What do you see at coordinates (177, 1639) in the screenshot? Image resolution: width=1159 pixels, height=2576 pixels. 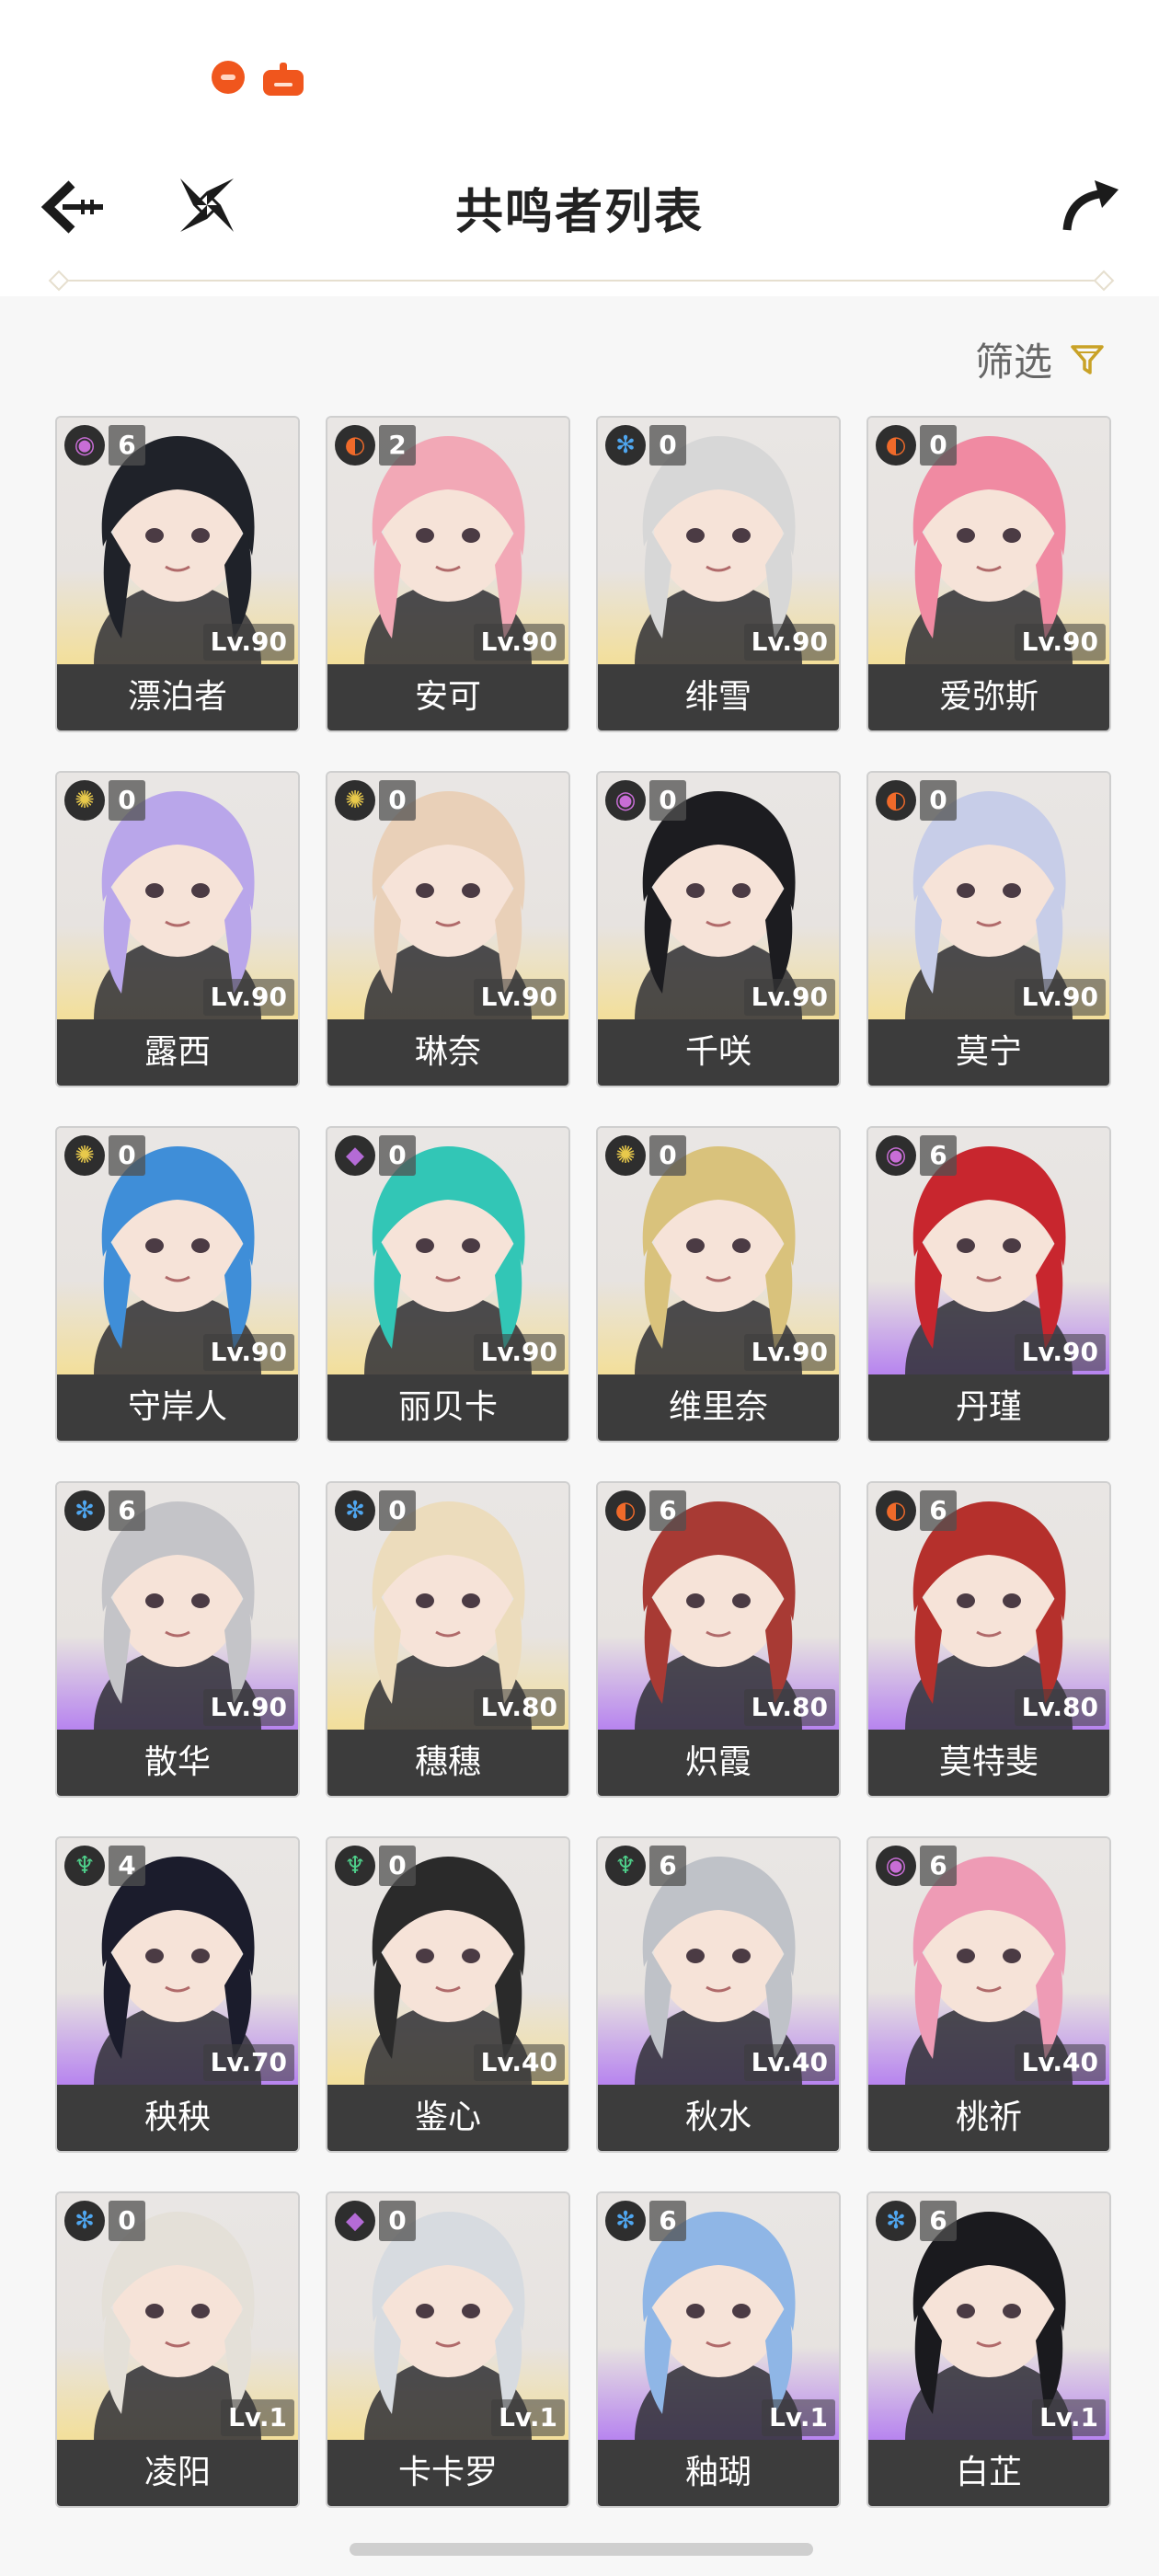 I see `resonator-card: ✻ 6 Lv.90 散华` at bounding box center [177, 1639].